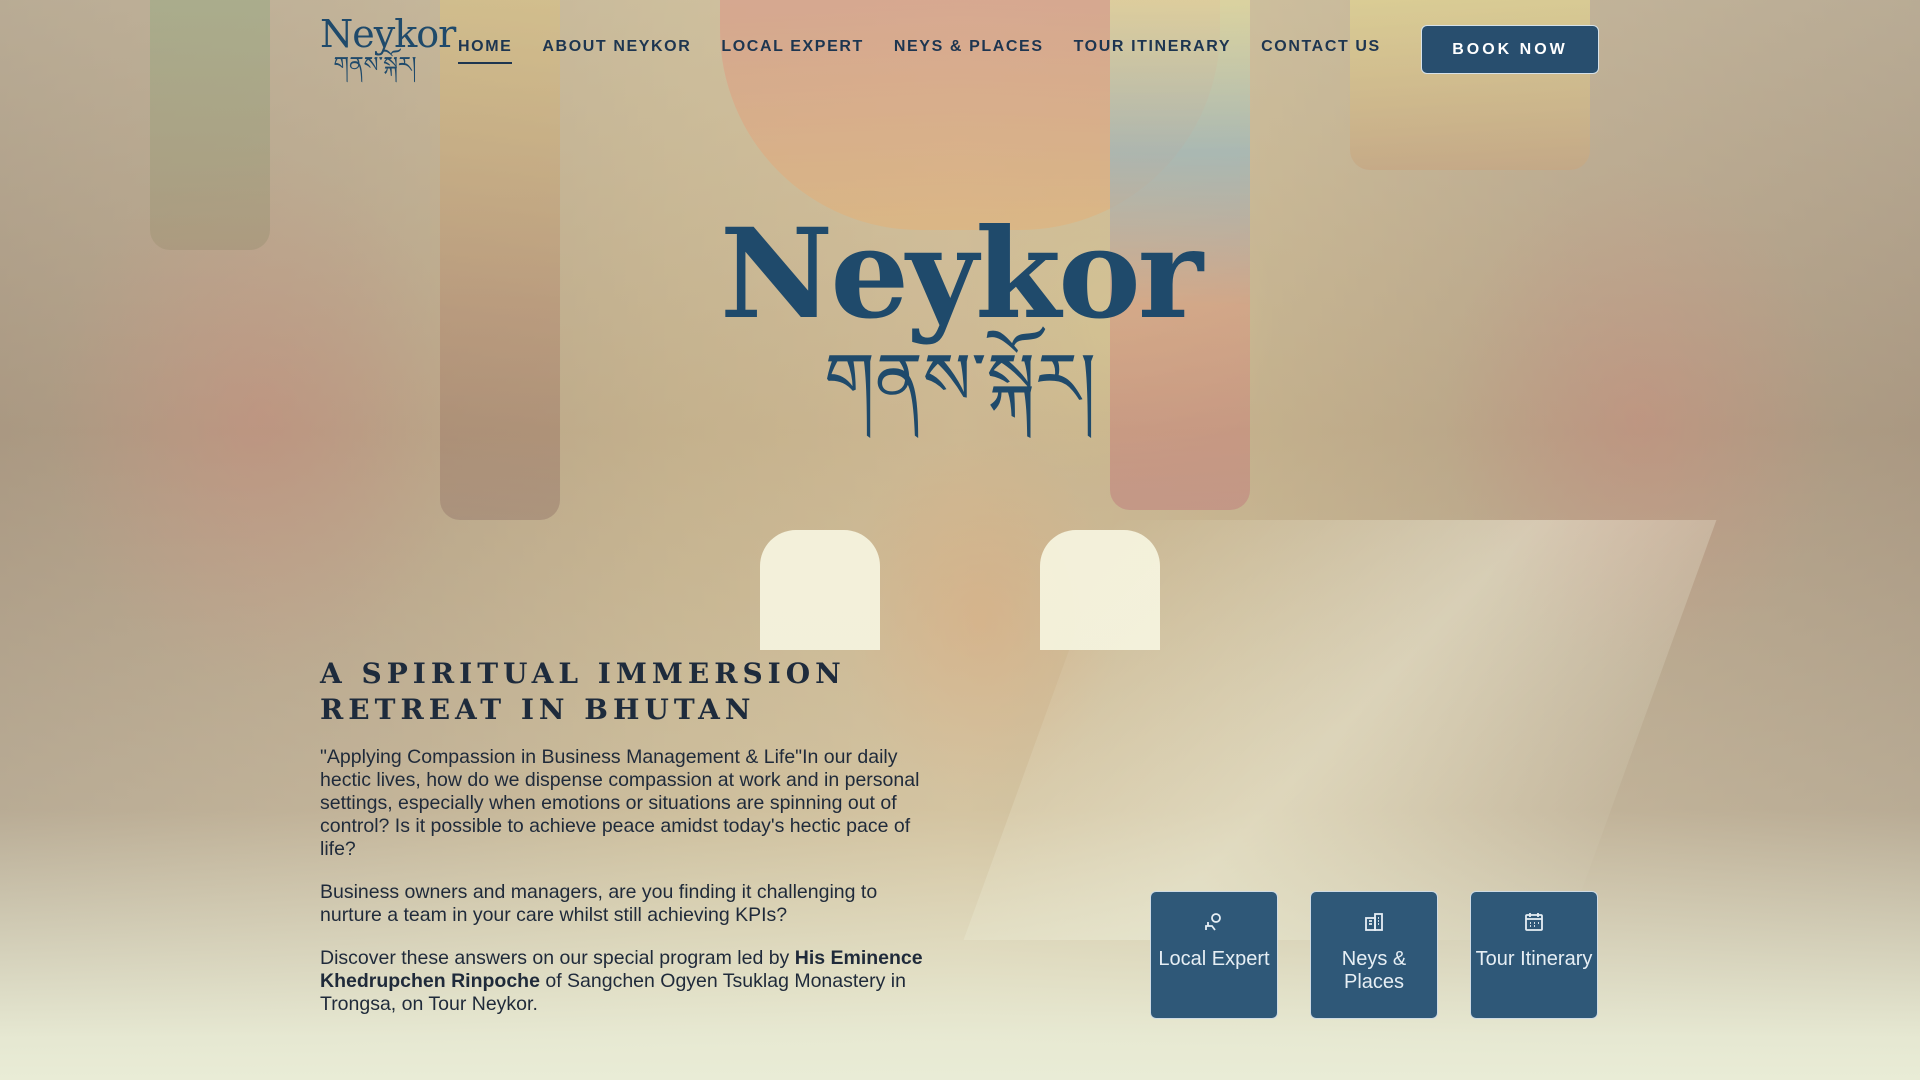 Image resolution: width=1920 pixels, height=1080 pixels. I want to click on book-now-button: BOOK NOW, so click(1510, 49).